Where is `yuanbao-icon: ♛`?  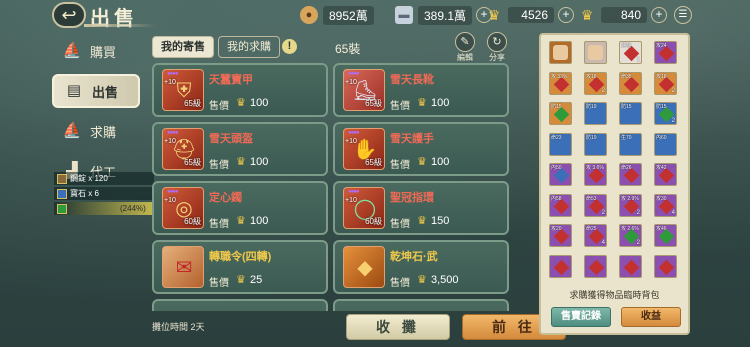 yuanbao-icon: ♛ is located at coordinates (587, 14).